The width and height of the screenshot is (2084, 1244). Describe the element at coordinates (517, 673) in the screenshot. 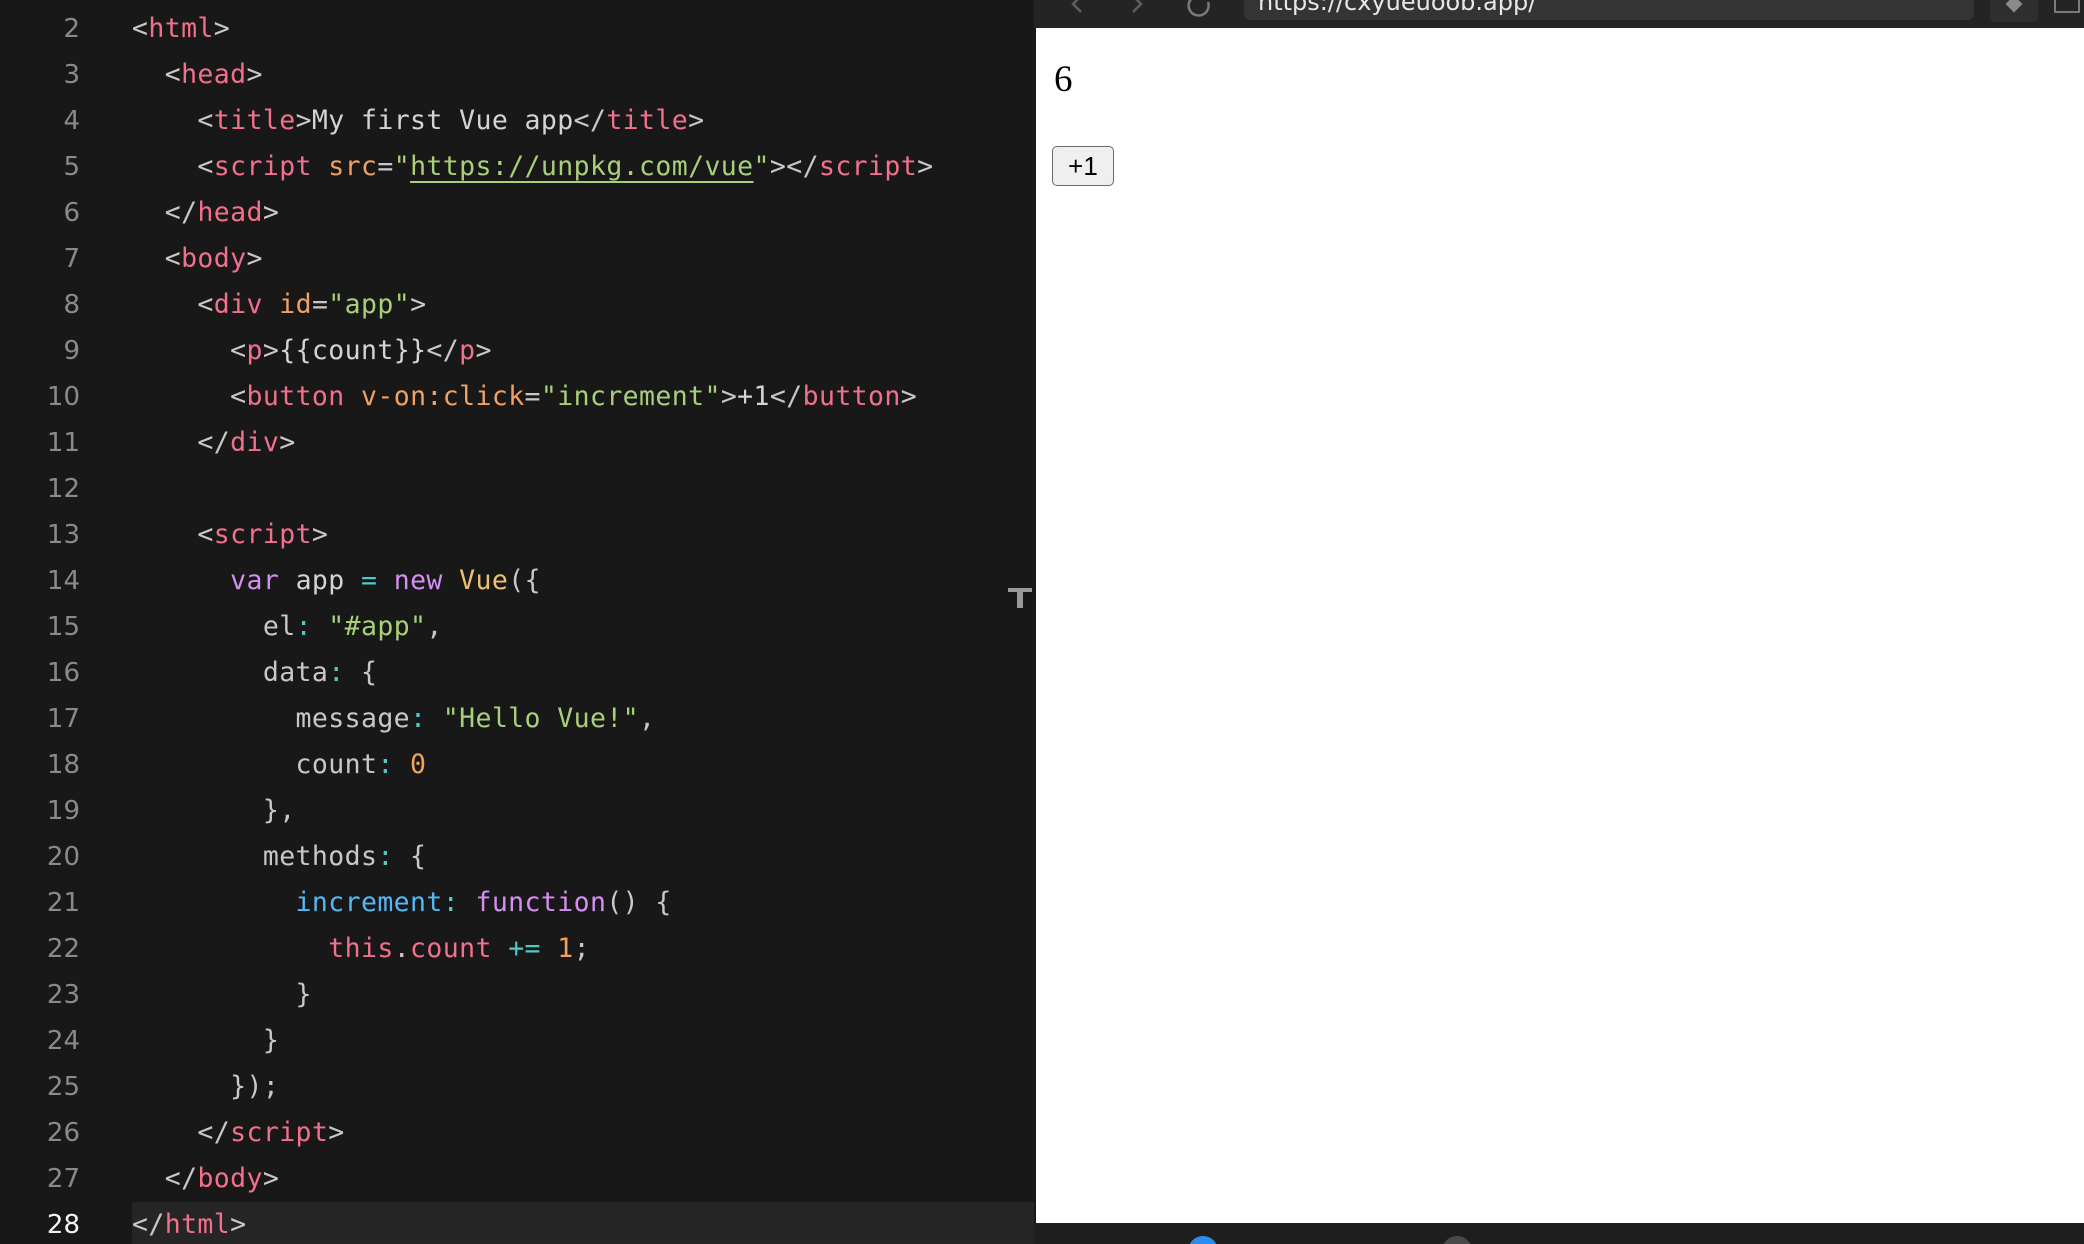

I see `code-line: 16 data: {` at that location.